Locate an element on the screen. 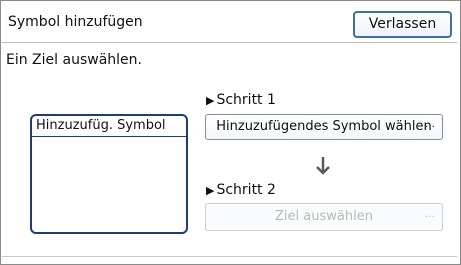 The width and height of the screenshot is (461, 265). down-arrow-icon is located at coordinates (323, 166).